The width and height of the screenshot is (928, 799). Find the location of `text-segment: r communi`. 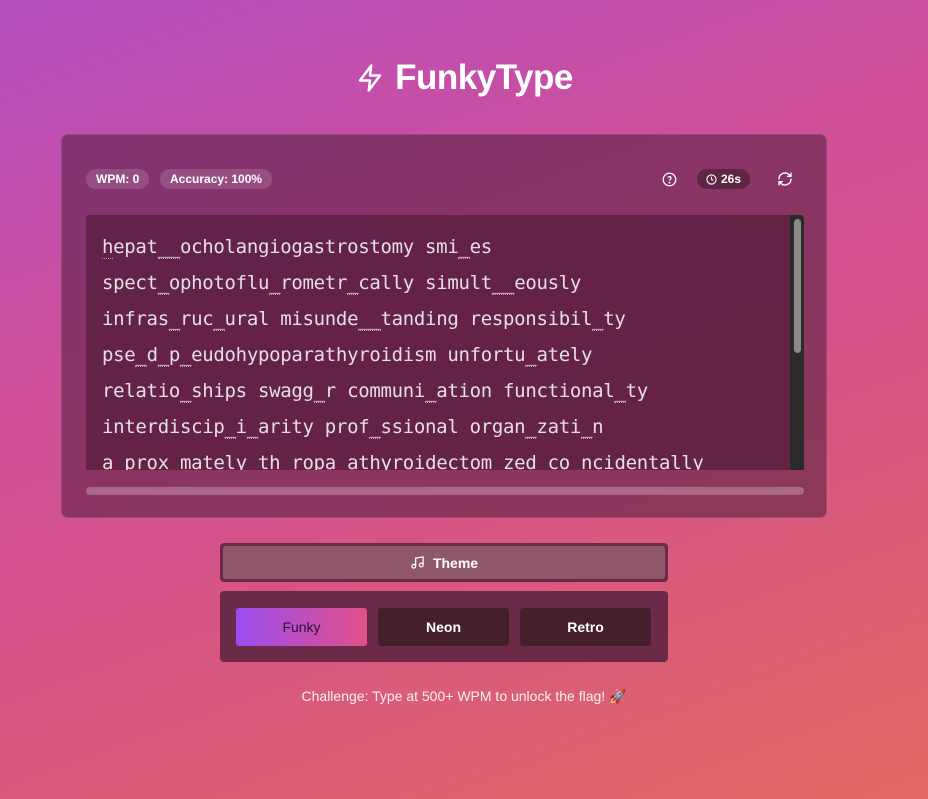

text-segment: r communi is located at coordinates (375, 391).